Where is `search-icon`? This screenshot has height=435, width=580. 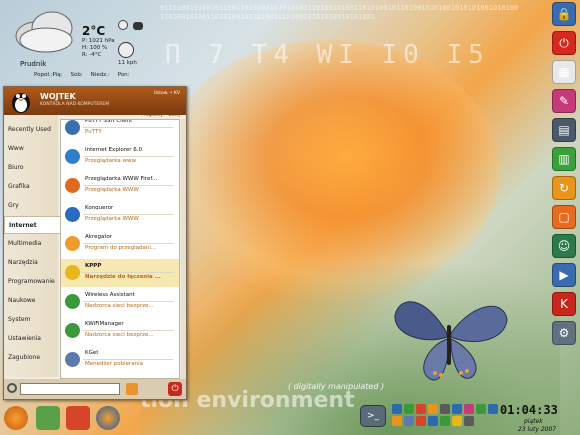
search-icon is located at coordinates (12, 388).